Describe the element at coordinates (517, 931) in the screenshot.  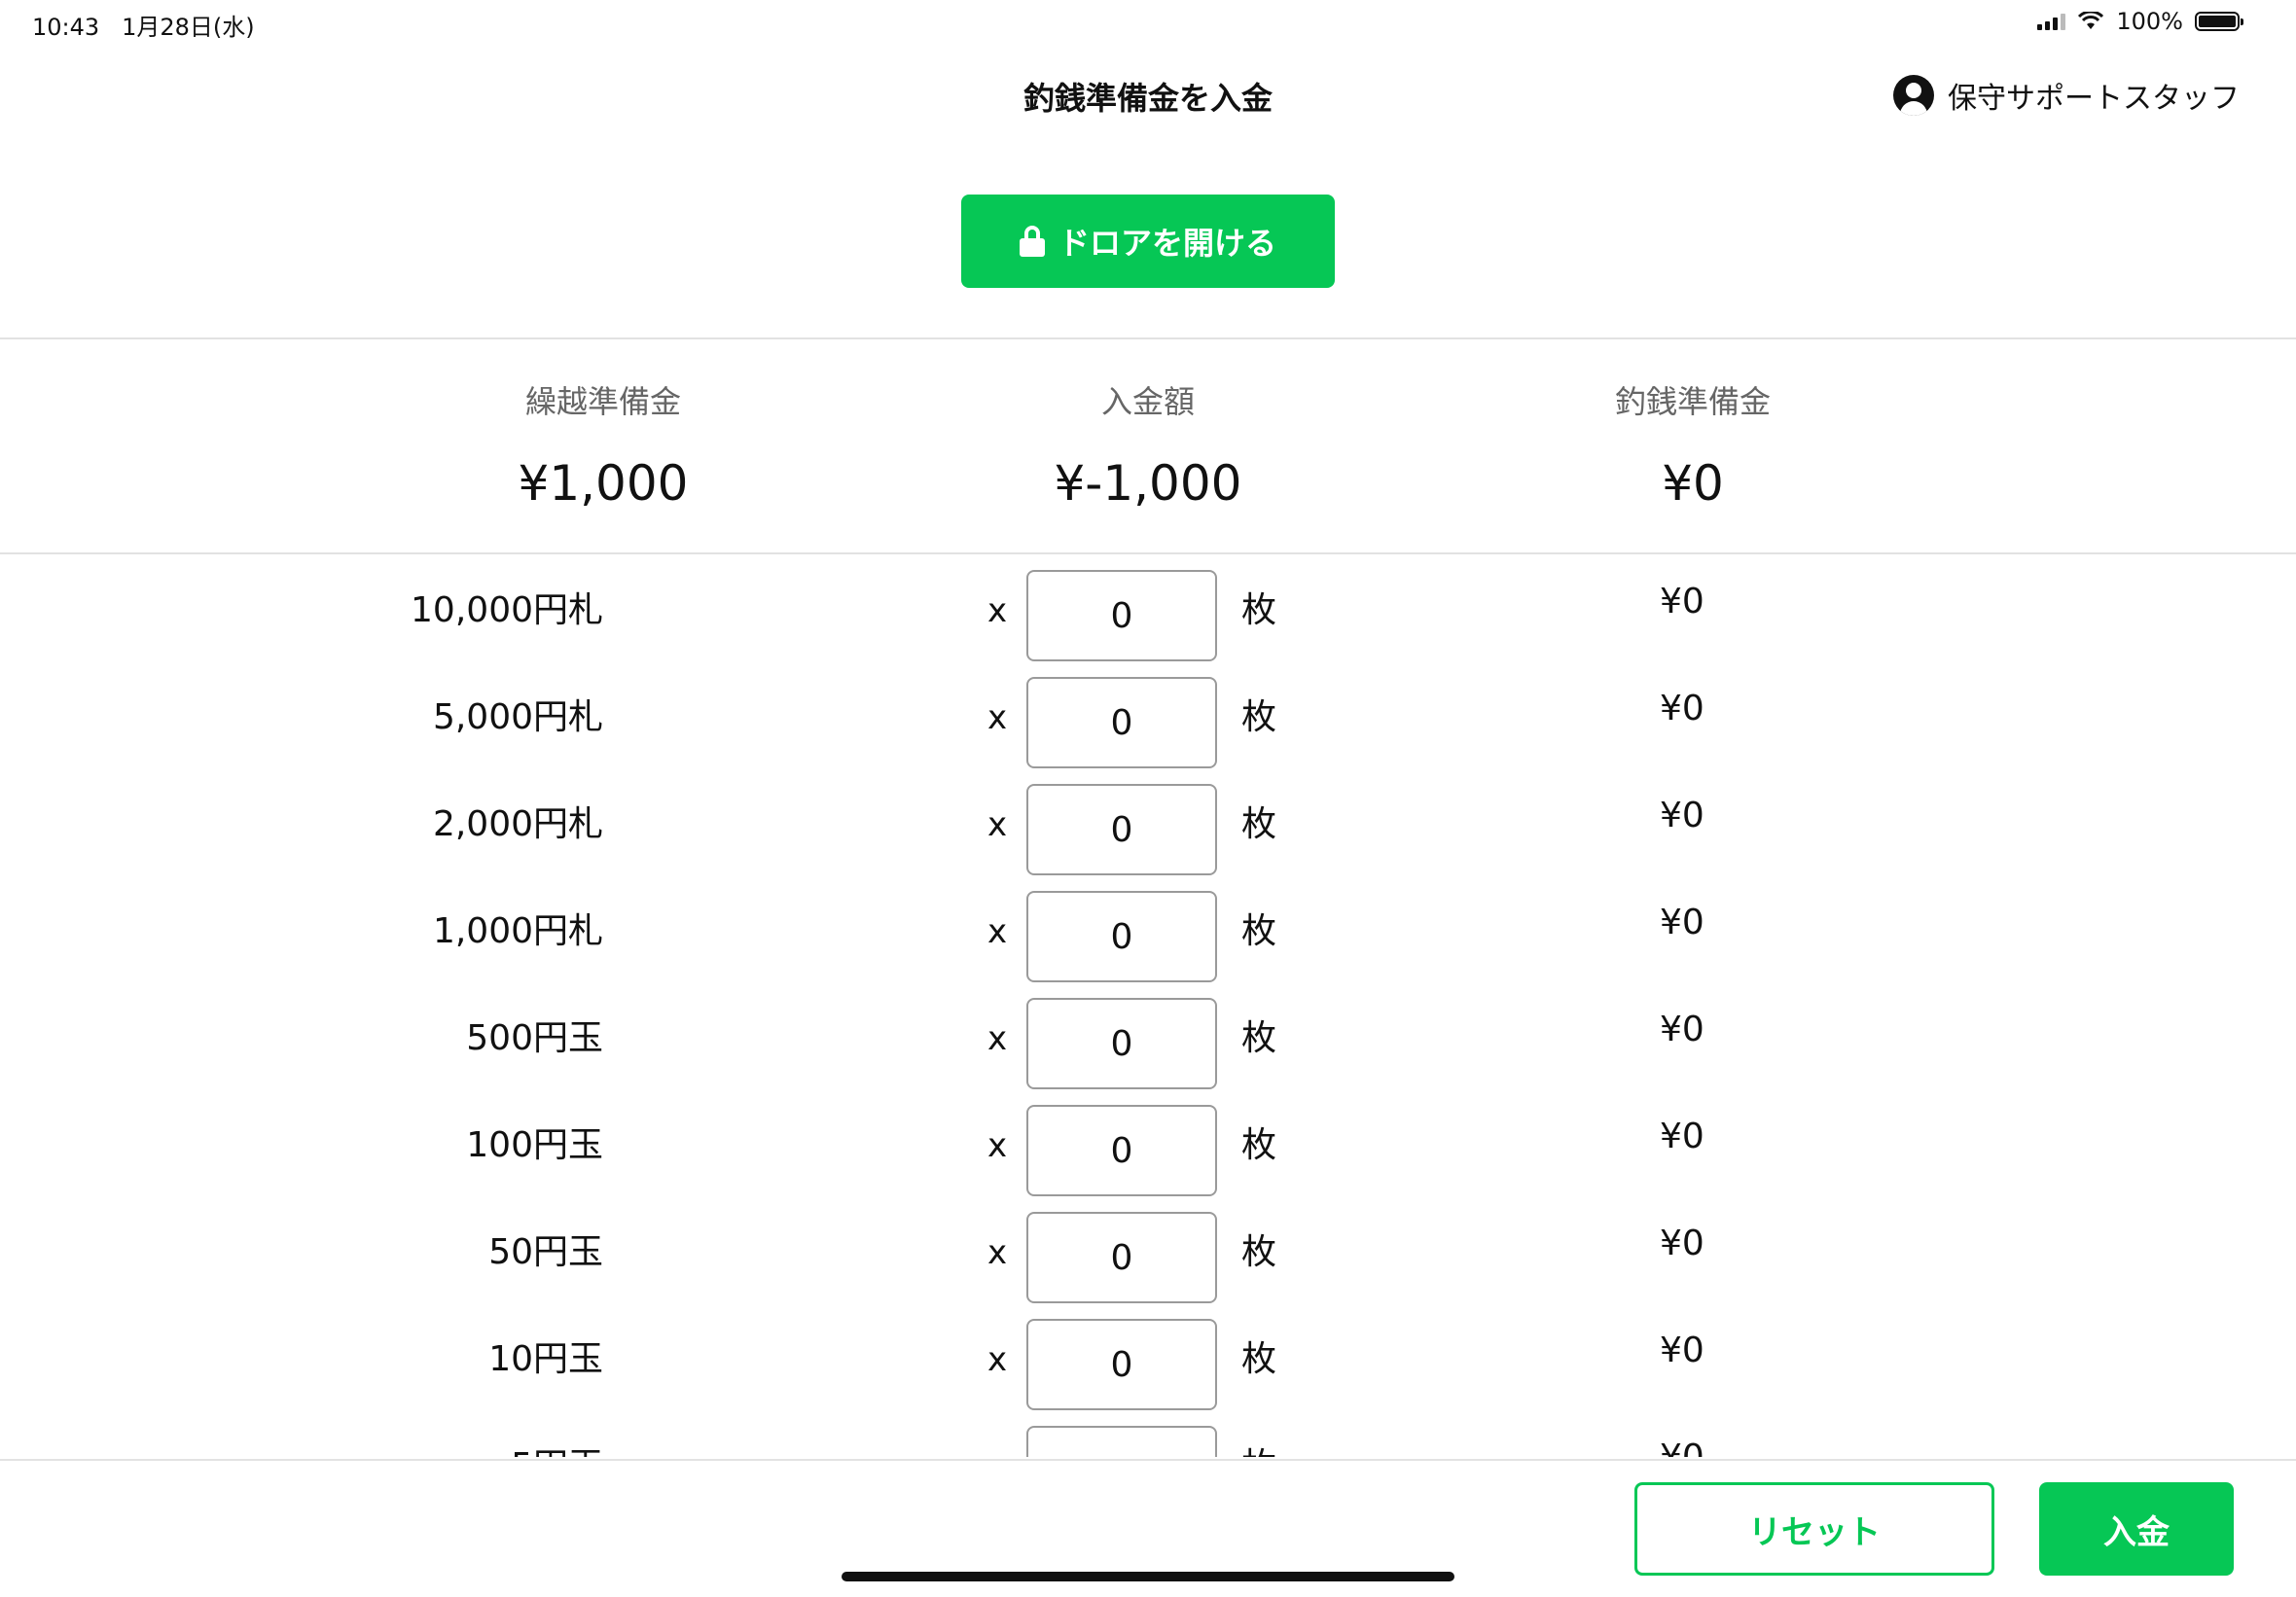
I see `denomination-label: 1,000円札` at that location.